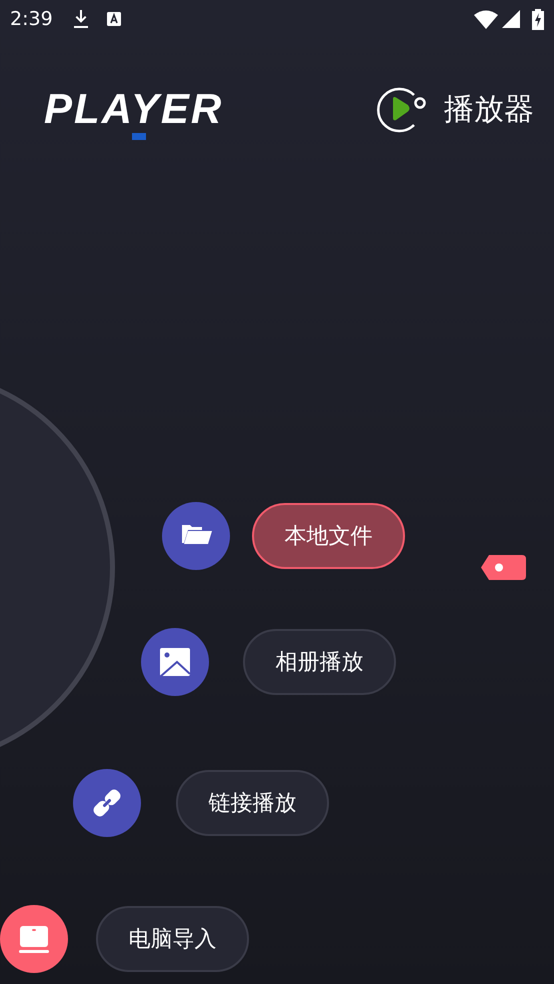  I want to click on wifi-icon, so click(486, 19).